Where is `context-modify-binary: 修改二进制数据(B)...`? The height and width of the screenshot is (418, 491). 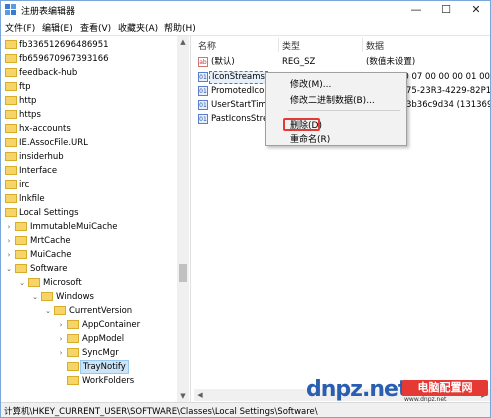 context-modify-binary: 修改二进制数据(B)... is located at coordinates (332, 99).